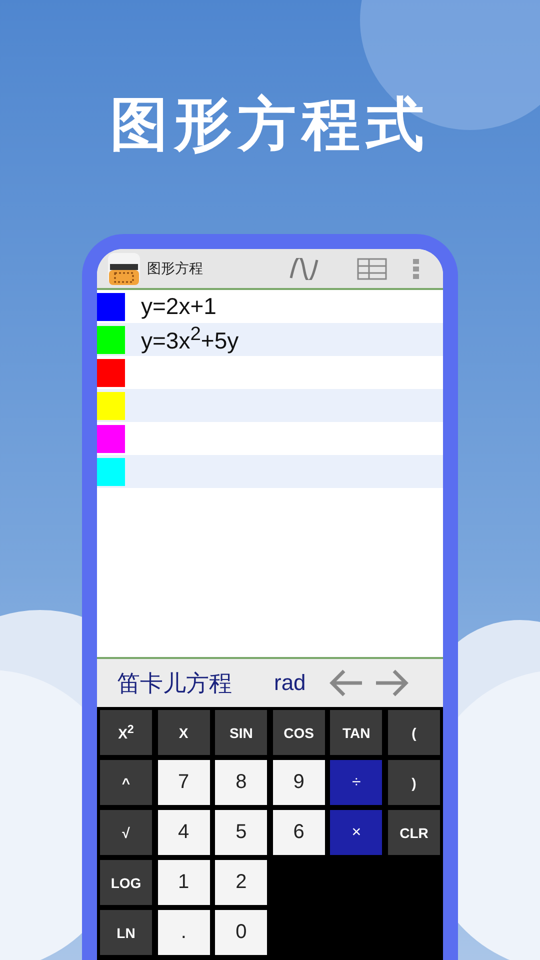 Image resolution: width=540 pixels, height=960 pixels. What do you see at coordinates (126, 932) in the screenshot?
I see `keypad-key: LN` at bounding box center [126, 932].